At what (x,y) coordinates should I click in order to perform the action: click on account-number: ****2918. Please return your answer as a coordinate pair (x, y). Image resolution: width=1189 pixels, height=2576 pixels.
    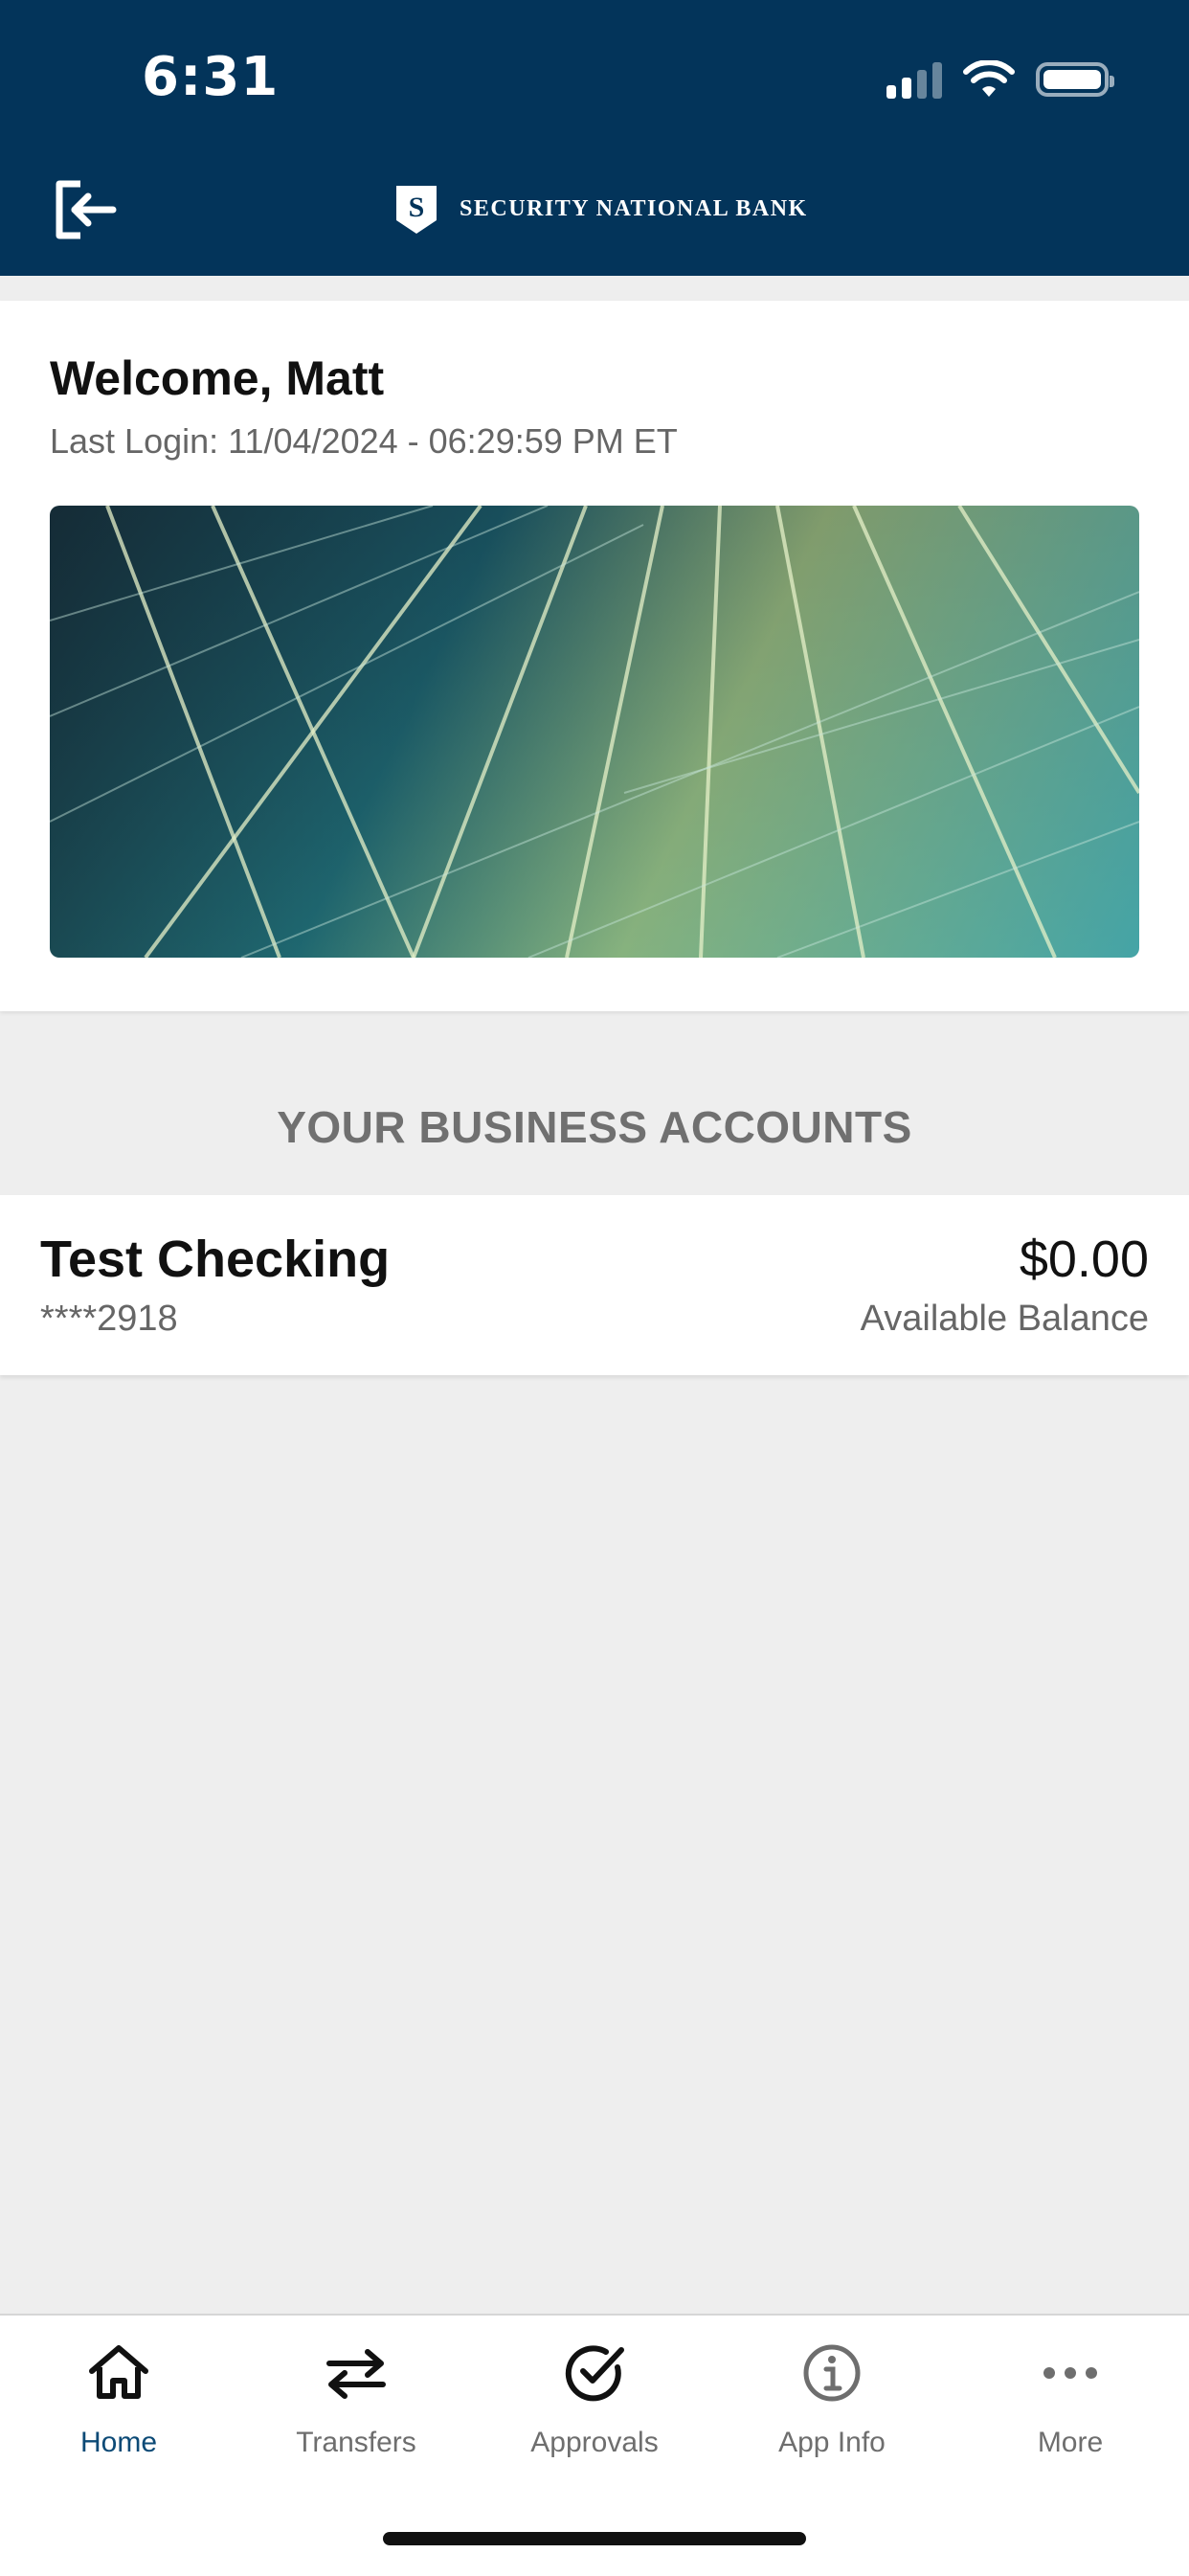
    Looking at the image, I should click on (109, 1319).